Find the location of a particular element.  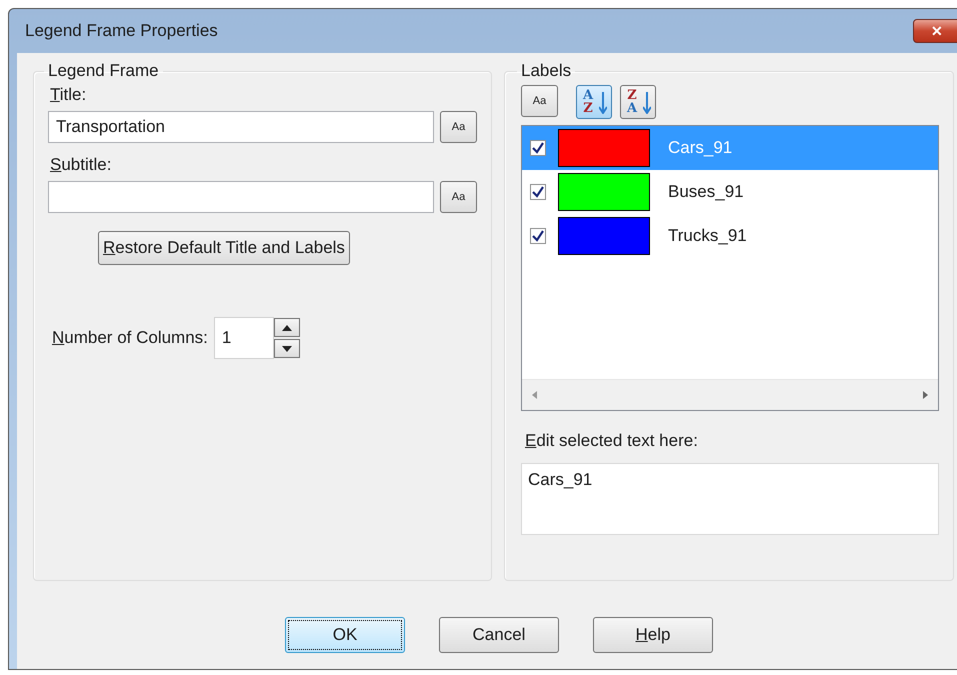

spin-down-button is located at coordinates (287, 348).